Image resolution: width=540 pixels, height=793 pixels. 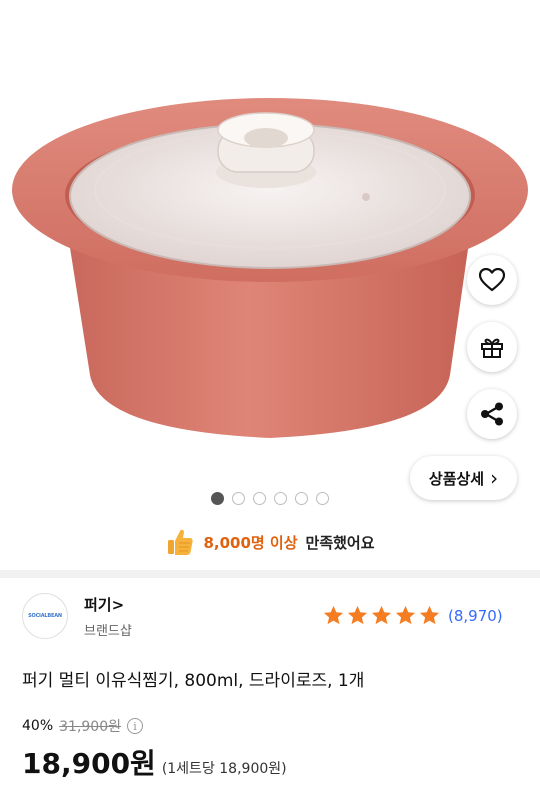 I want to click on chevron-right-icon: ›, so click(x=494, y=478).